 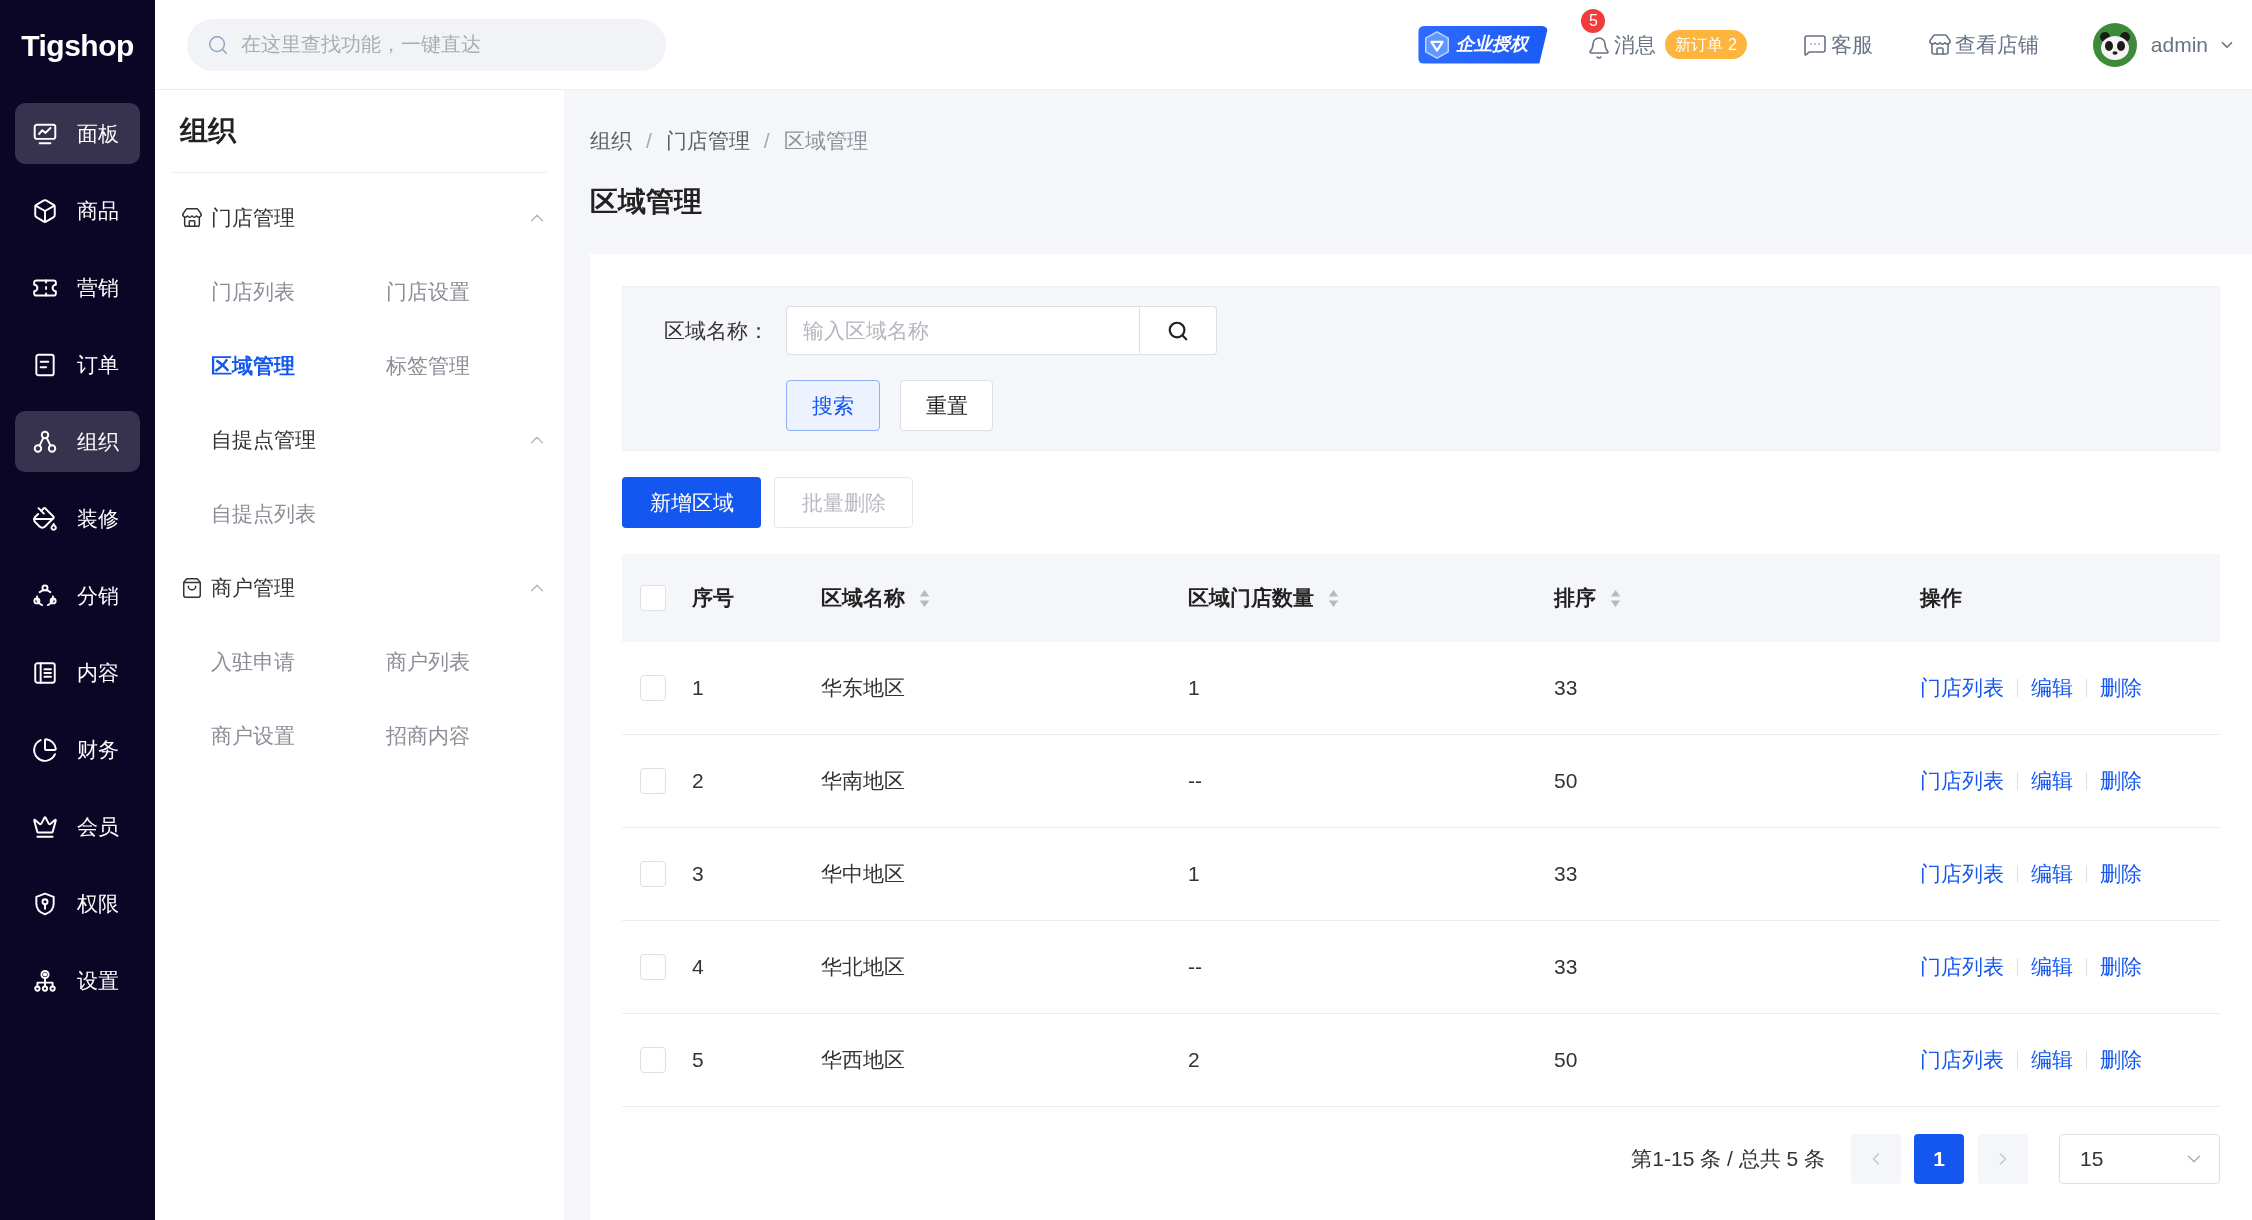 I want to click on license-badge: 企业授权, so click(x=1483, y=44).